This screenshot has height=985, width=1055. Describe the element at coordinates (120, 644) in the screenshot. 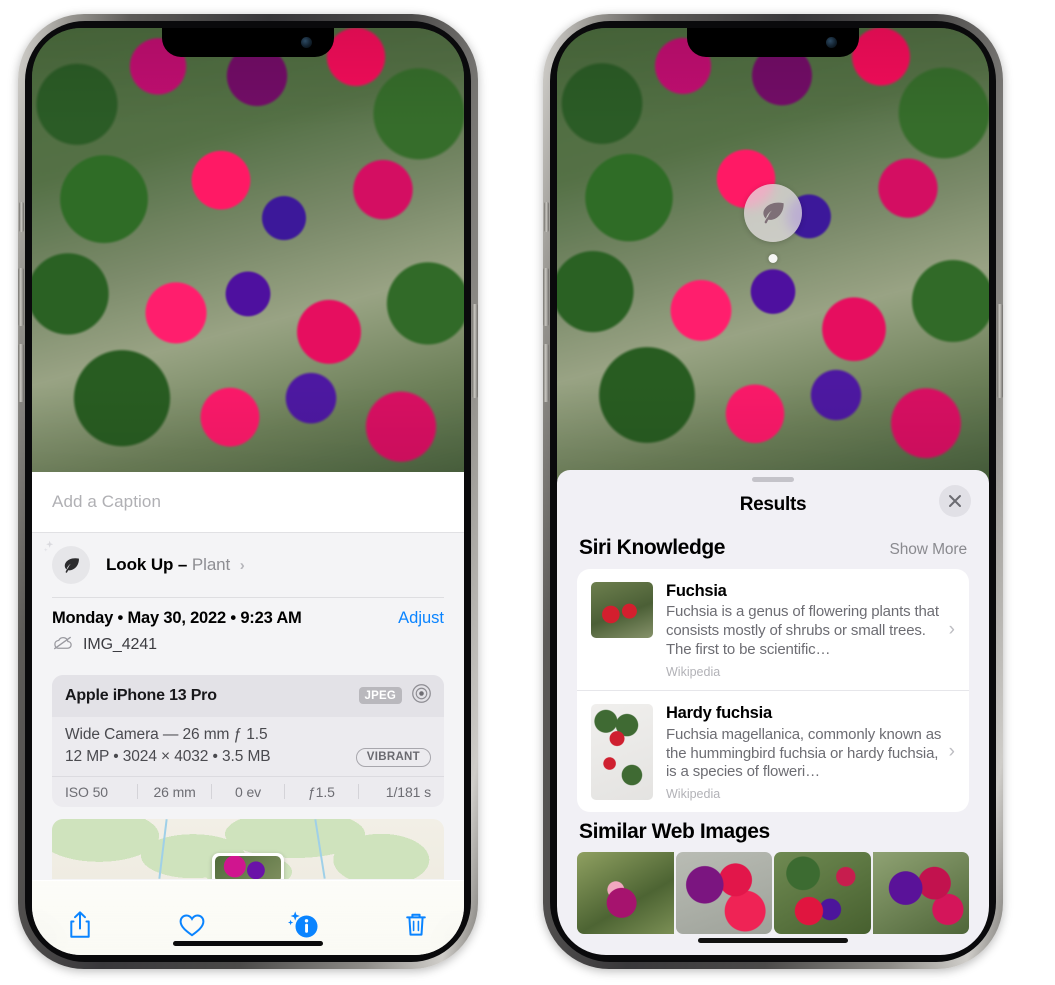

I see `filename: IMG_4241` at that location.